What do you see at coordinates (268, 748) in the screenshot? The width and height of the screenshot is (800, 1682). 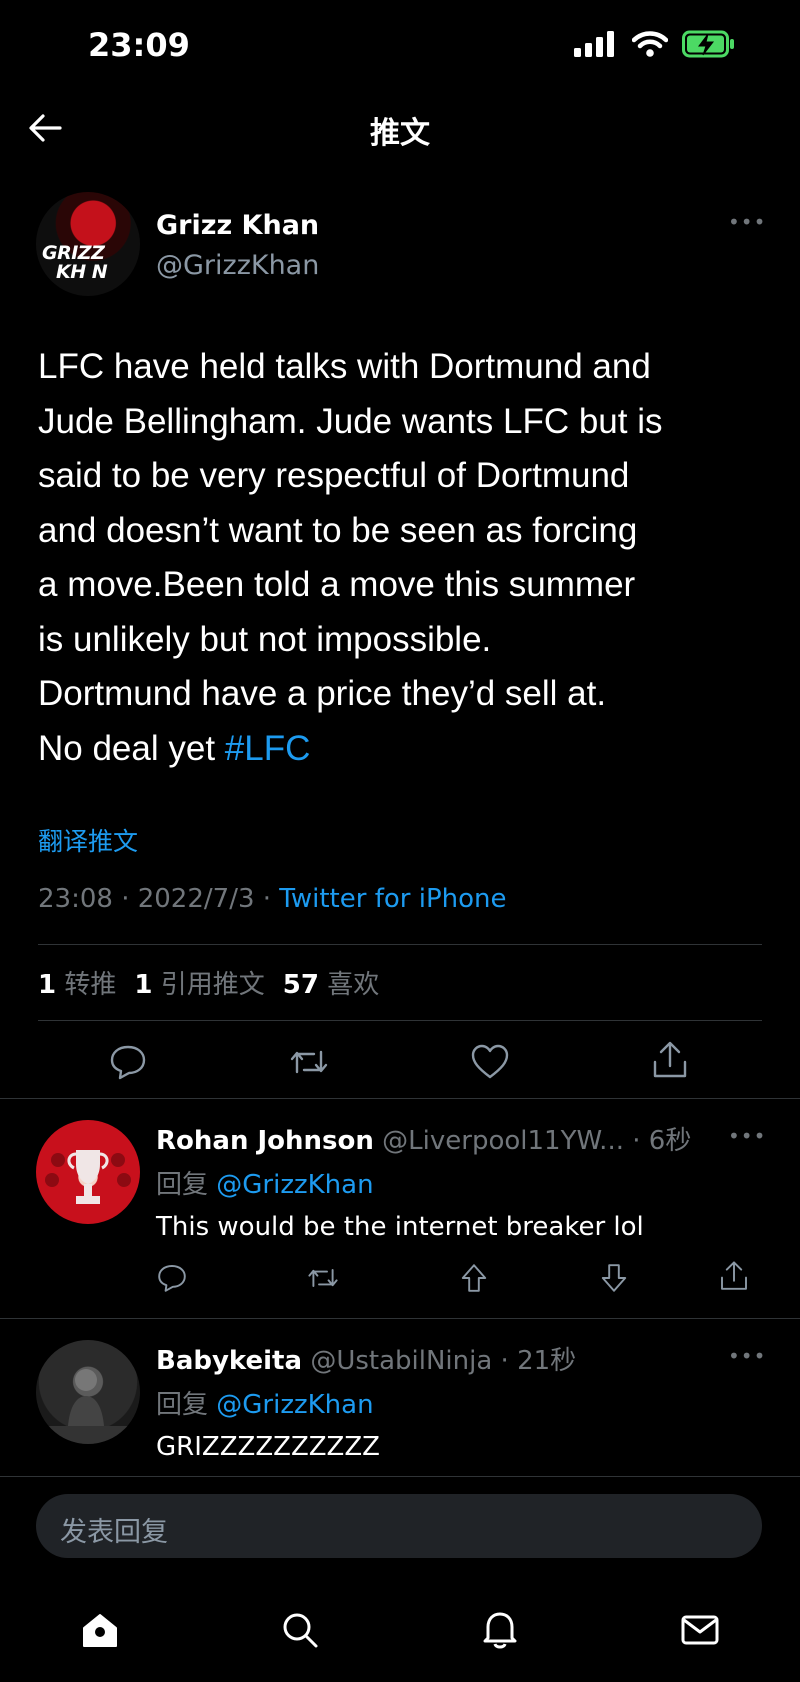 I see `hashtag-link: #LFC` at bounding box center [268, 748].